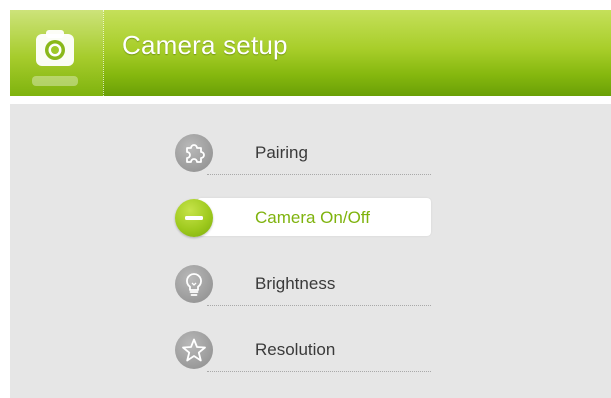  I want to click on menu-item-label: Pairing, so click(281, 152).